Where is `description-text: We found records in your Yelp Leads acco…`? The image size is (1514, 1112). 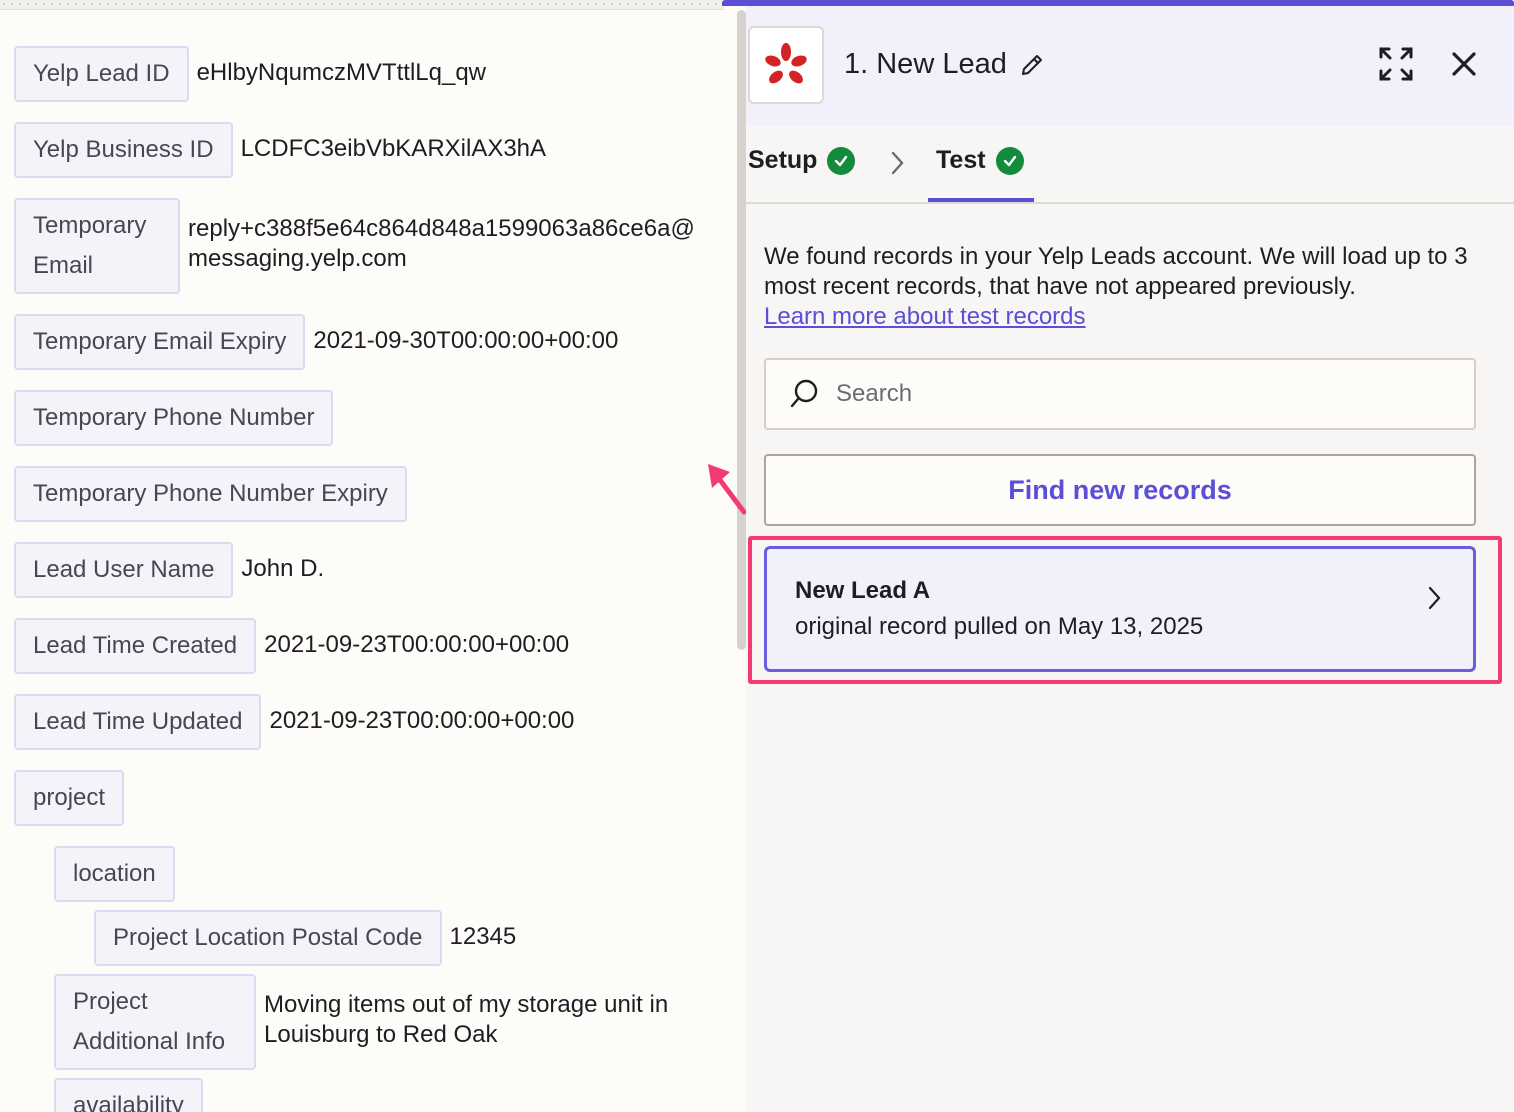 description-text: We found records in your Yelp Leads acco… is located at coordinates (1116, 271).